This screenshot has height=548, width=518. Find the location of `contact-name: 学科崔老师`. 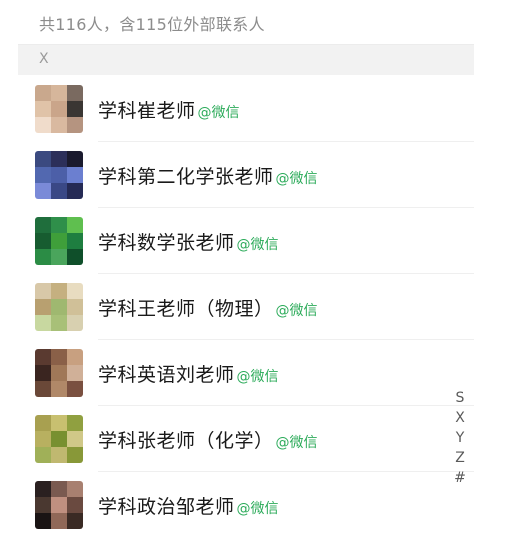

contact-name: 学科崔老师 is located at coordinates (147, 111).